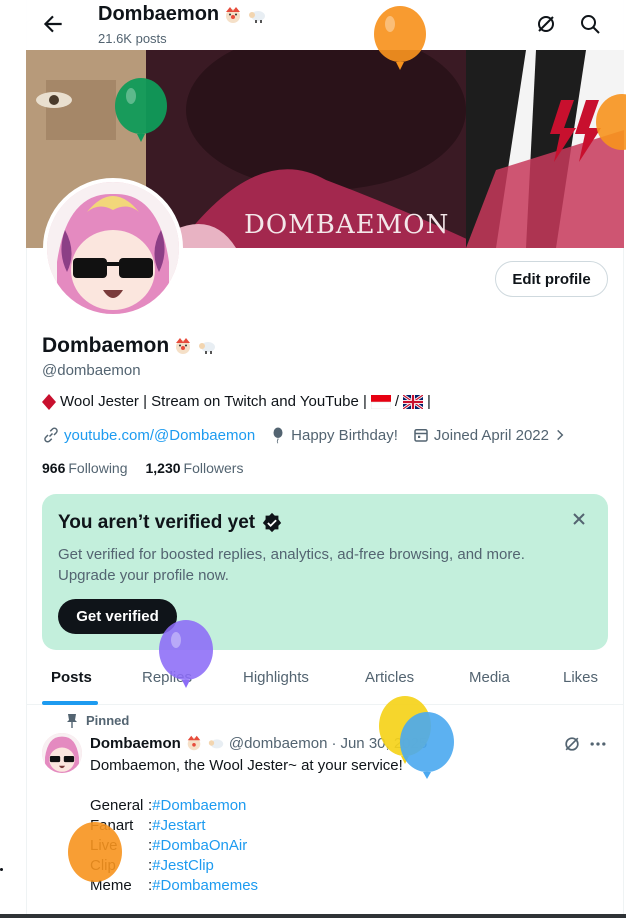  Describe the element at coordinates (278, 743) in the screenshot. I see `post-author-handle: @dombaemon` at that location.